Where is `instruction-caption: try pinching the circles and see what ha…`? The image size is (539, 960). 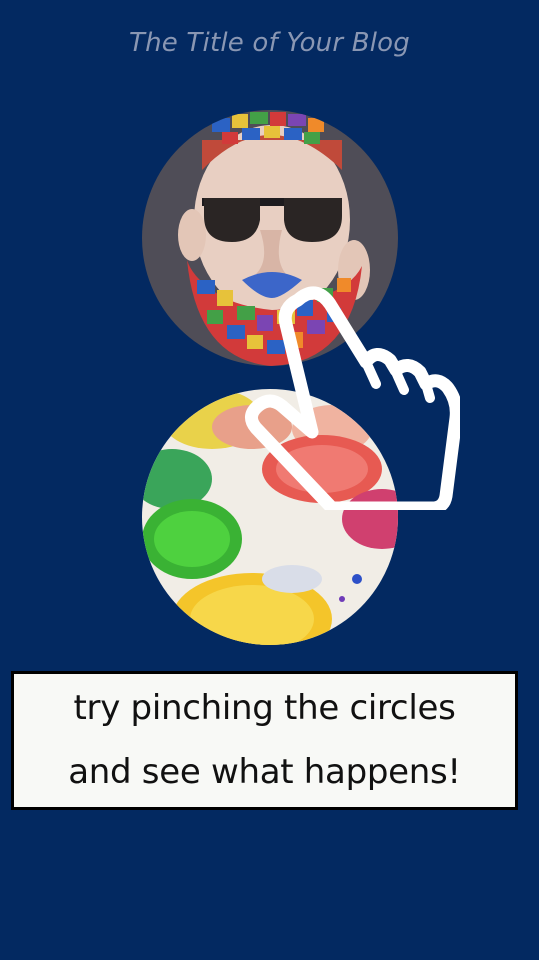 instruction-caption: try pinching the circles and see what ha… is located at coordinates (264, 740).